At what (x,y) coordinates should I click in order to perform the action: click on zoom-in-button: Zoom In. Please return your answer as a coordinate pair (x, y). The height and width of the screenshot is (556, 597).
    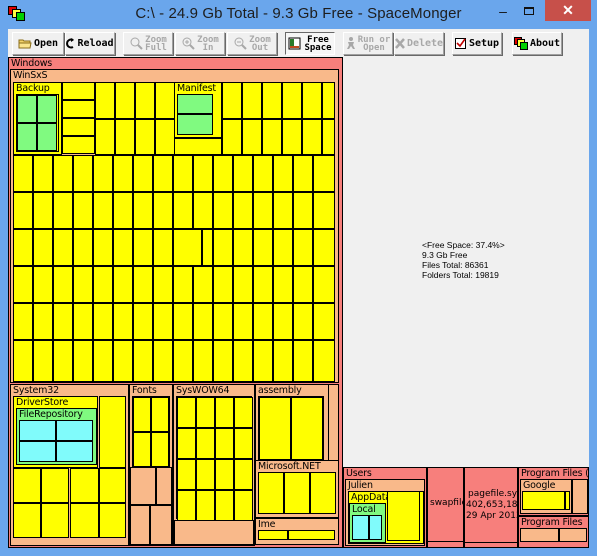
    Looking at the image, I should click on (200, 43).